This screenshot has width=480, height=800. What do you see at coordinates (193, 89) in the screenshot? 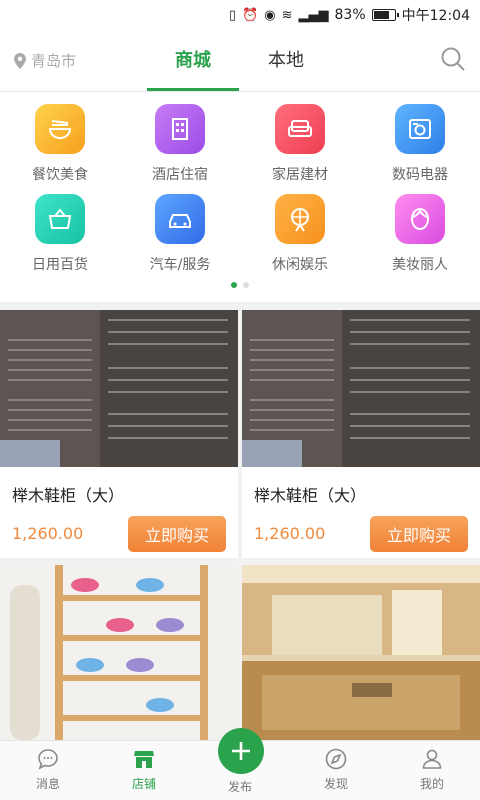
I see `active-tab-indicator` at bounding box center [193, 89].